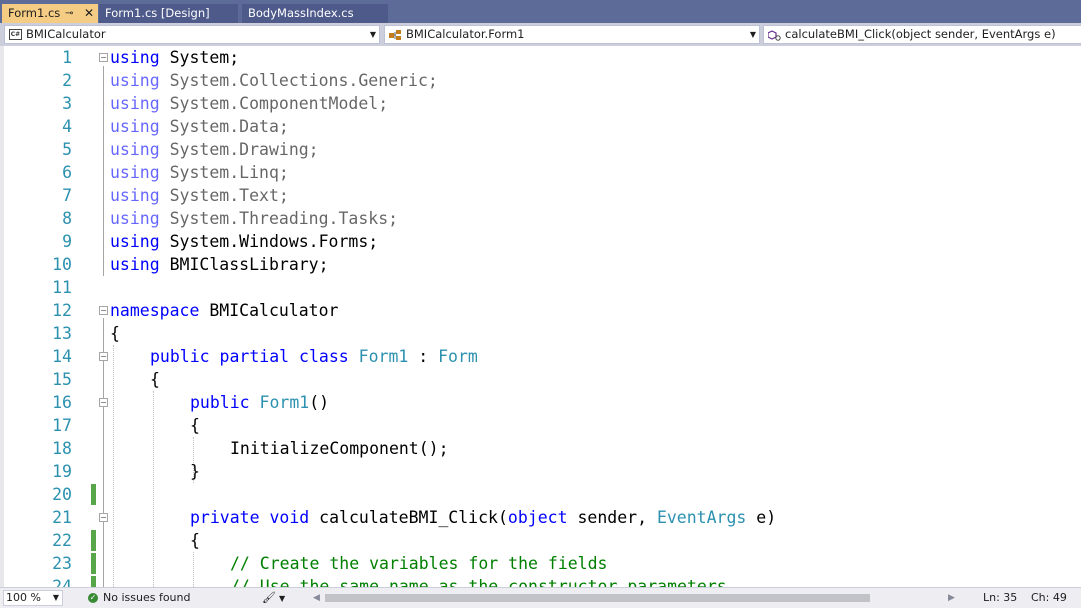  Describe the element at coordinates (23, 597) in the screenshot. I see `zoom-level: 100 %` at that location.